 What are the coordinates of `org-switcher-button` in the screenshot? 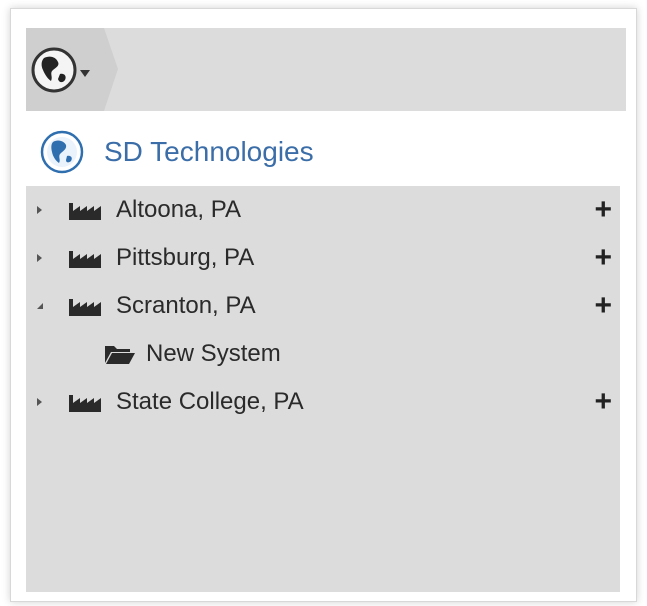 It's located at (72, 69).